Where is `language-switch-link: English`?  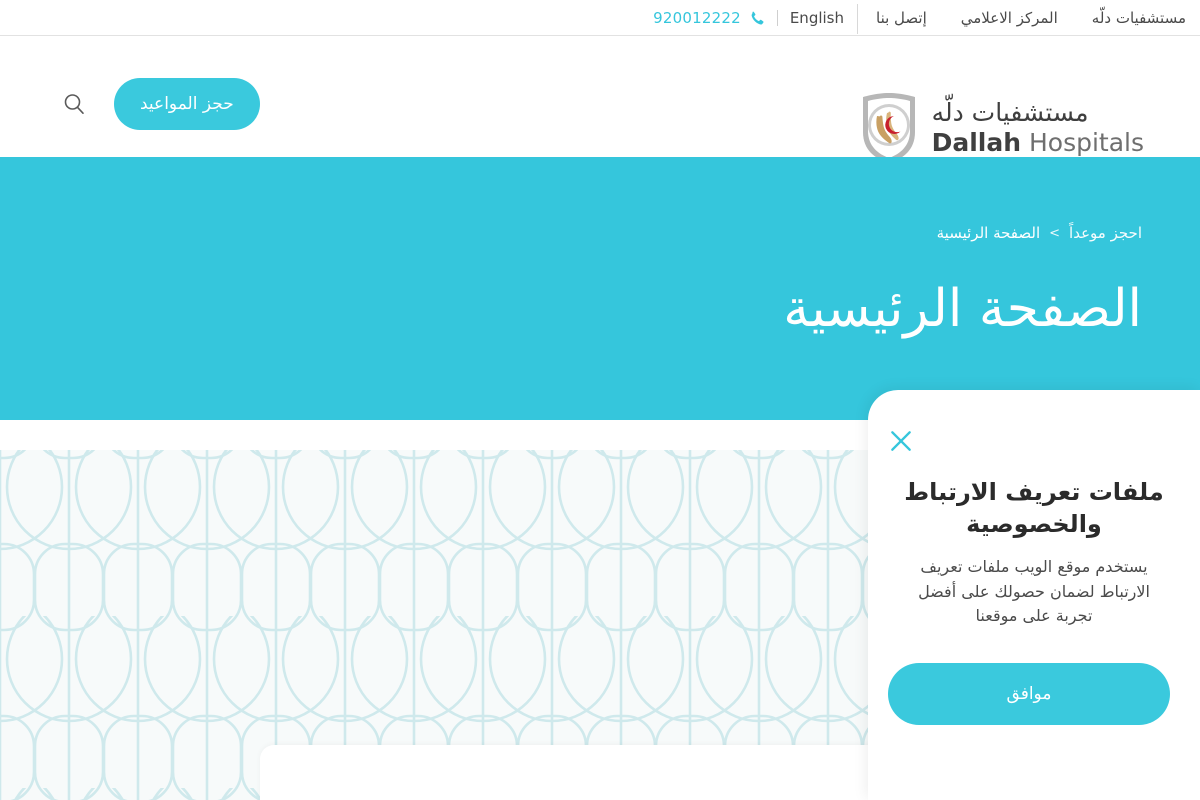 language-switch-link: English is located at coordinates (817, 18).